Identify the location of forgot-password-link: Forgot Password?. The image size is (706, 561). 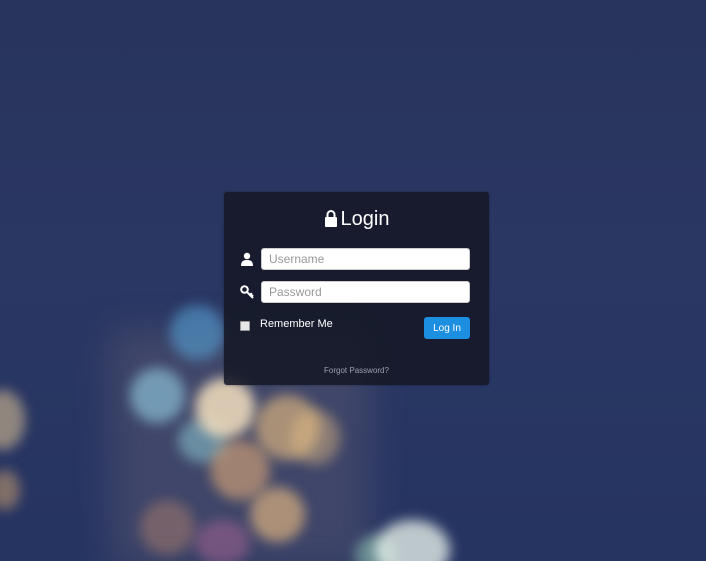
(356, 370).